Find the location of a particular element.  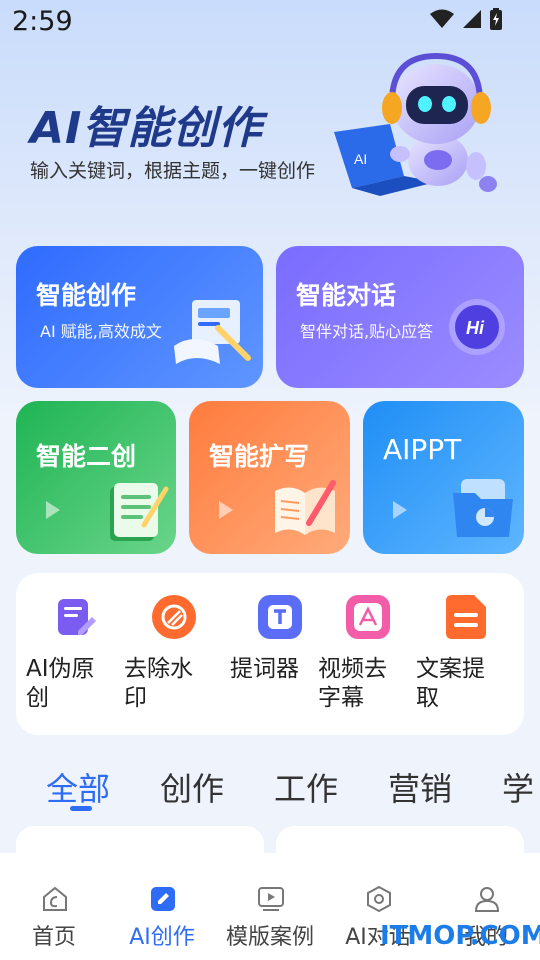

tool-remove-watermark: 去除水印 is located at coordinates (167, 654).